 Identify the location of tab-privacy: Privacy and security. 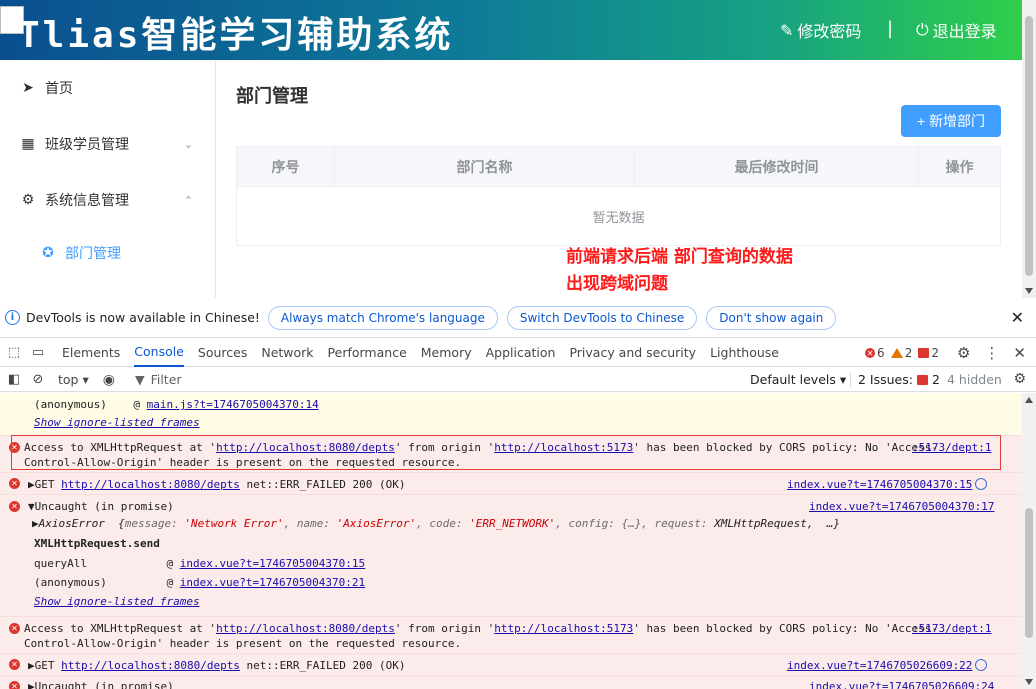
(632, 353).